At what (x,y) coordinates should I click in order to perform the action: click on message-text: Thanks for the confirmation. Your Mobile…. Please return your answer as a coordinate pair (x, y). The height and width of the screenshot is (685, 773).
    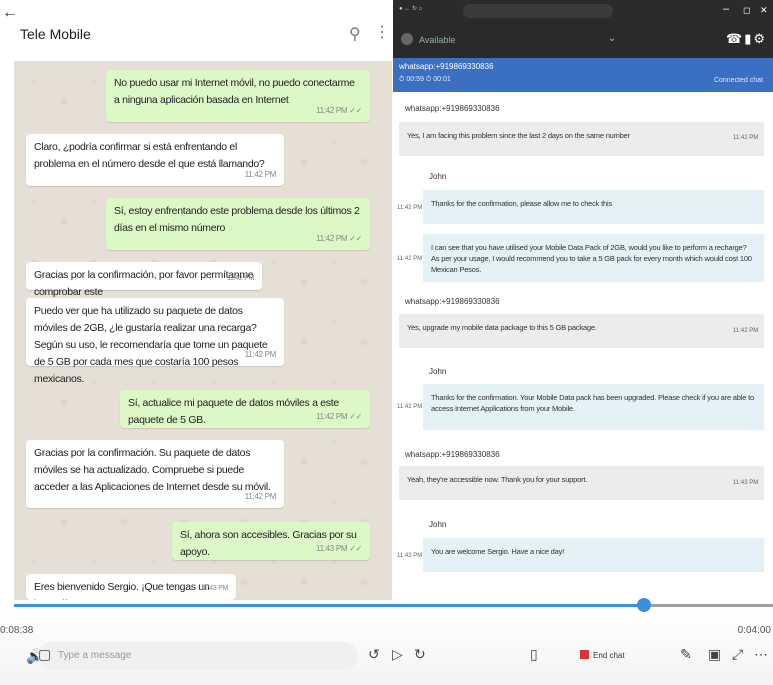
    Looking at the image, I should click on (592, 403).